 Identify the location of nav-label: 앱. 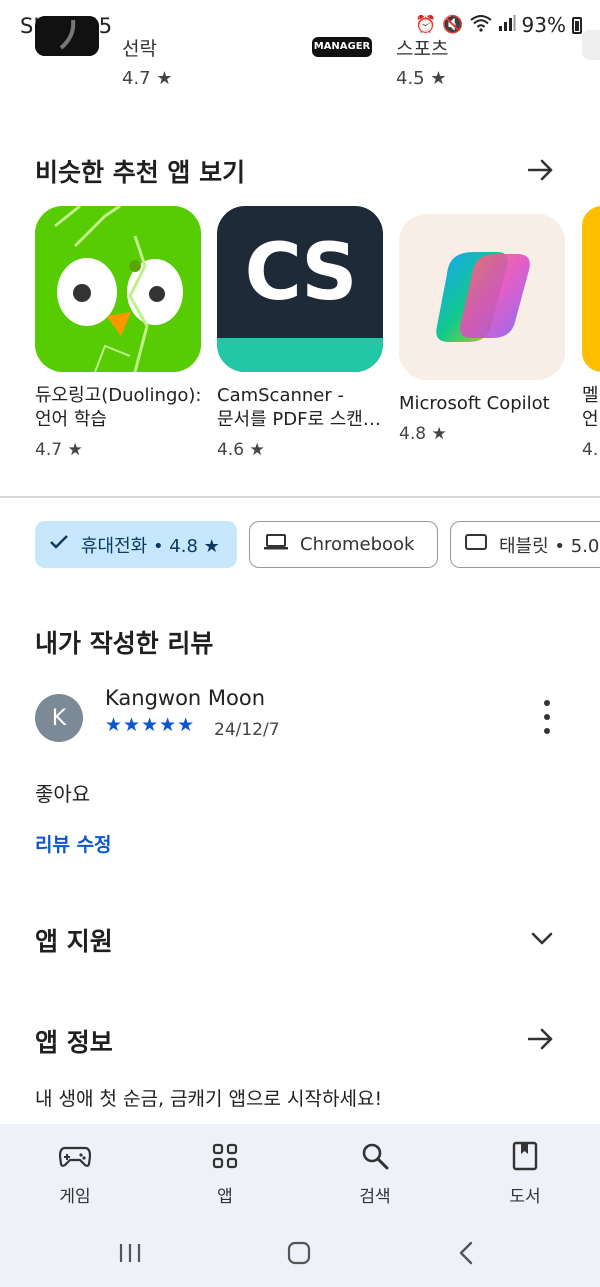
(225, 1197).